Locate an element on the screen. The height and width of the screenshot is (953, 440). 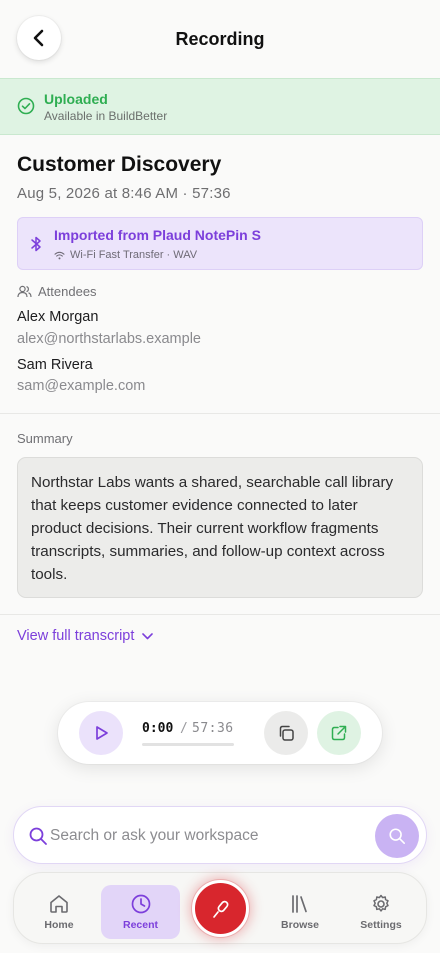
back-button is located at coordinates (39, 38).